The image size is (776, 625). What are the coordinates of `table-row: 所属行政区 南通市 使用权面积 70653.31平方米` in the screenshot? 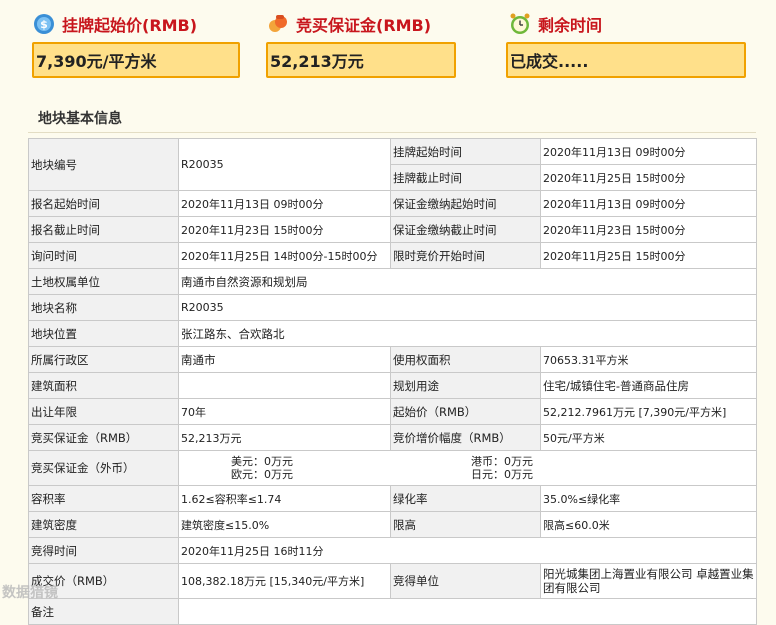 It's located at (392, 359).